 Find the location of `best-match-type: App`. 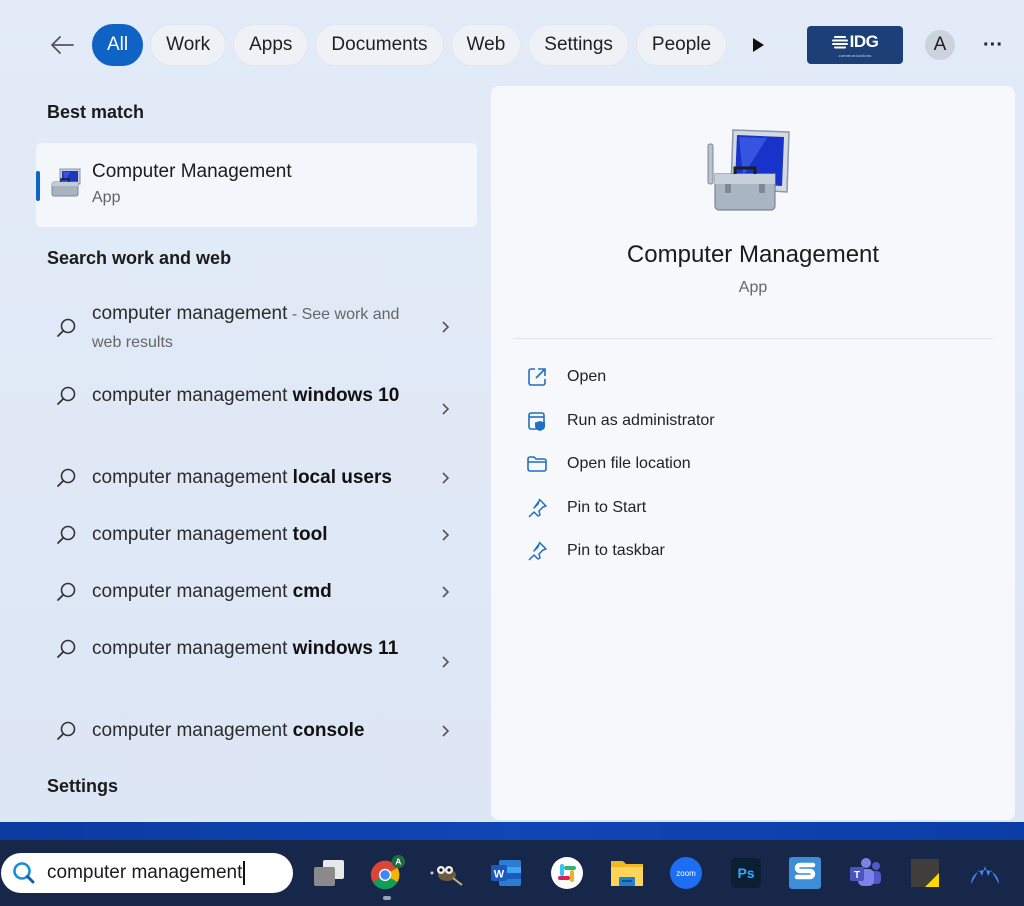

best-match-type: App is located at coordinates (106, 197).